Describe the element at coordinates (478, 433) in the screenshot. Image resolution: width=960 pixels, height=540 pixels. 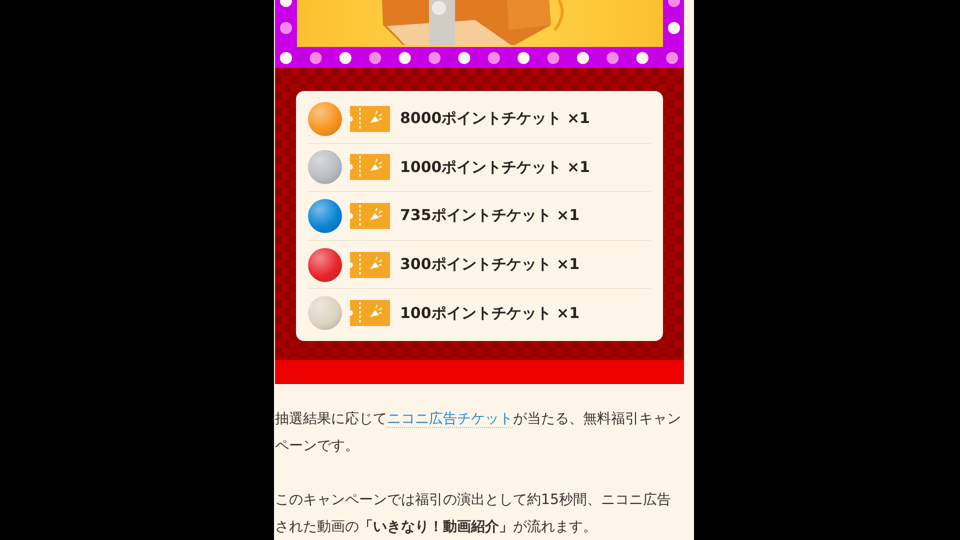
I see `intro-paragraph: 抽選結果に応じてニコニ広告チケット が当たる、無料福引キャンペーンです。` at that location.